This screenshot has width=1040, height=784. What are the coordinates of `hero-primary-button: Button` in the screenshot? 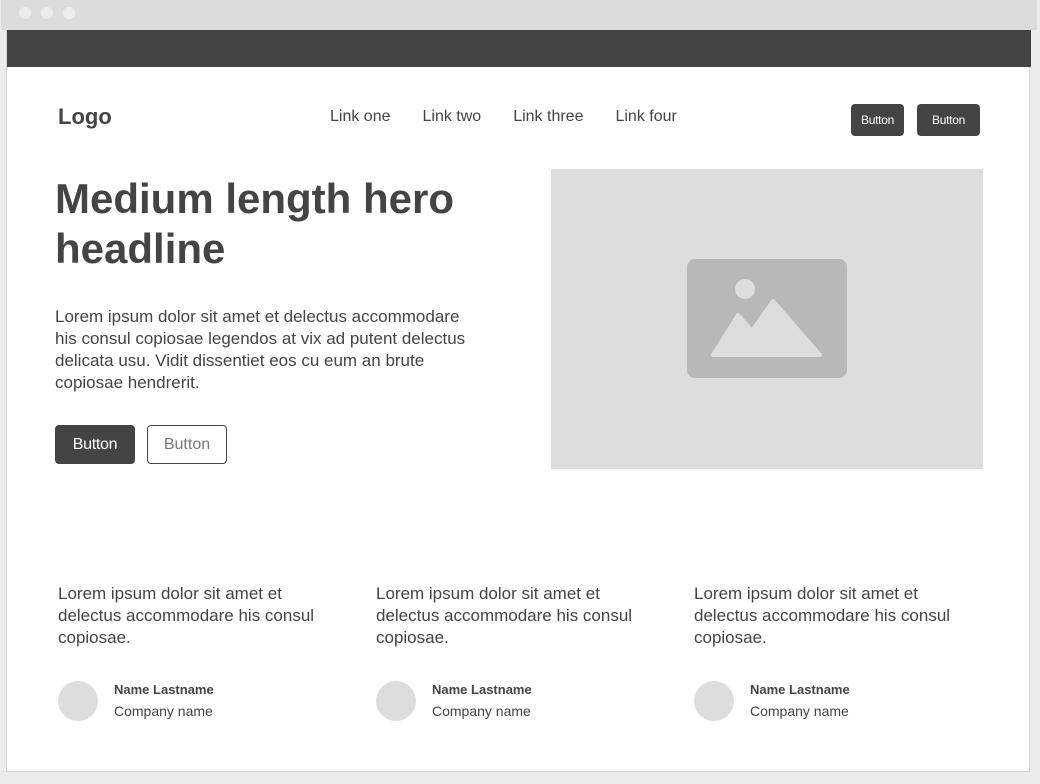 It's located at (95, 444).